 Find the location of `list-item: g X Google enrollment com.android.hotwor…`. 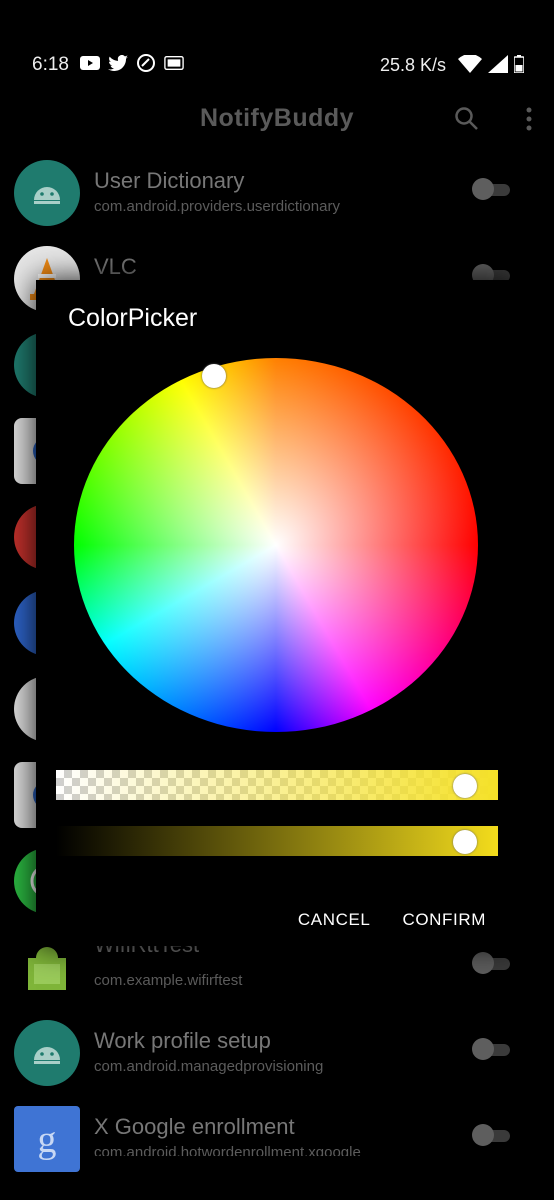

list-item: g X Google enrollment com.android.hotwor… is located at coordinates (277, 1139).